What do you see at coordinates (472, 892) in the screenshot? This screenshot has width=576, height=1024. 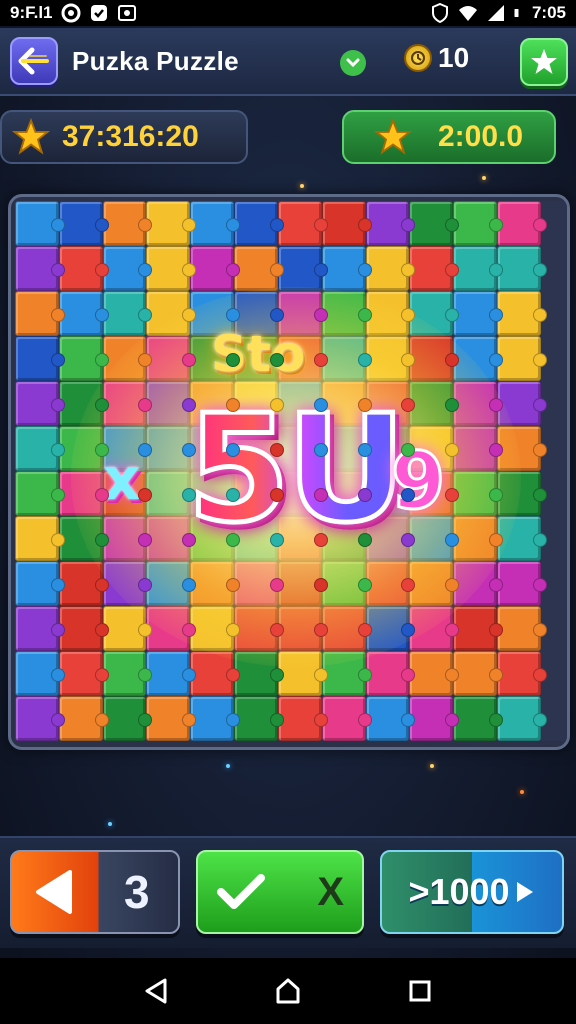 I see `next-button: >1000` at bounding box center [472, 892].